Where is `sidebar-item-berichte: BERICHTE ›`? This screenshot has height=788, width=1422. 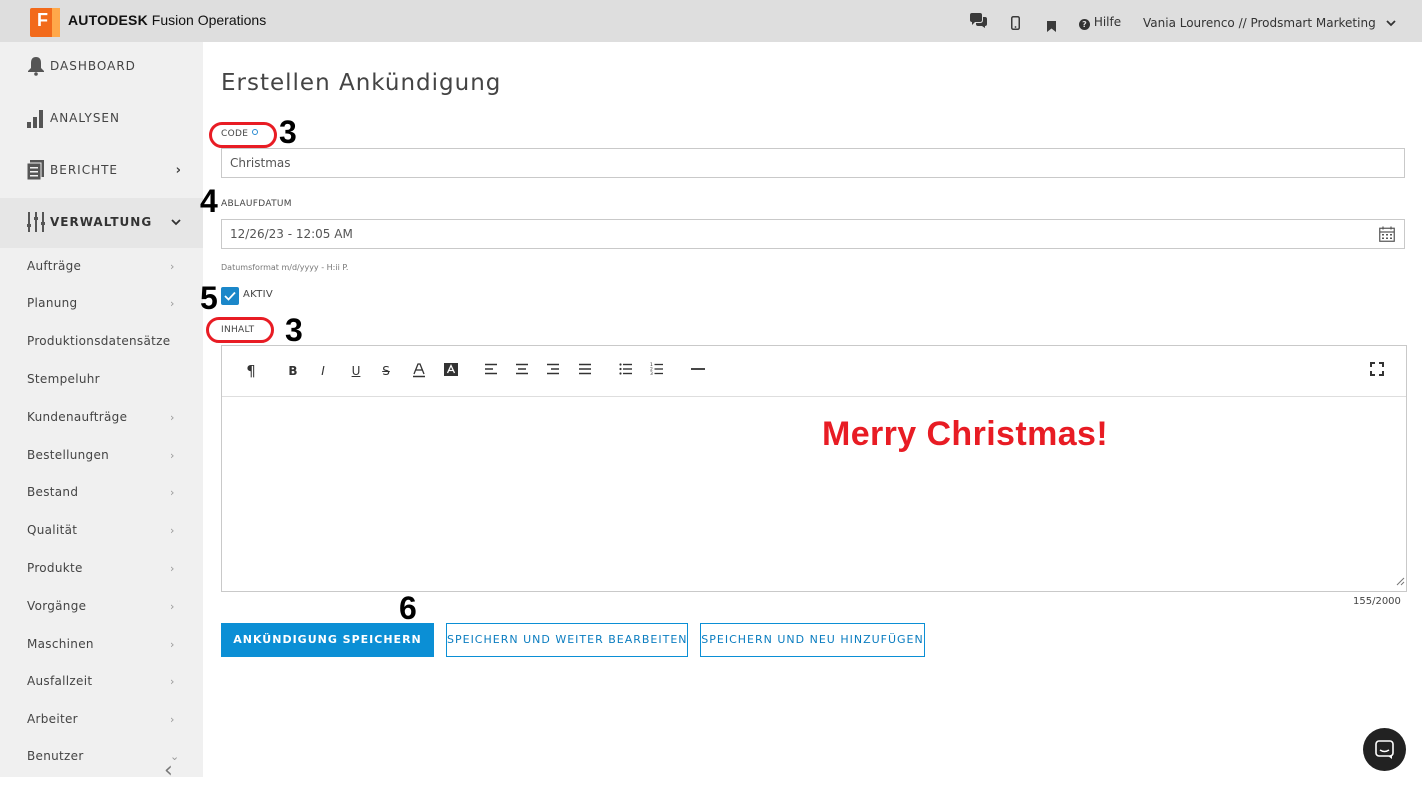 sidebar-item-berichte: BERICHTE › is located at coordinates (101, 171).